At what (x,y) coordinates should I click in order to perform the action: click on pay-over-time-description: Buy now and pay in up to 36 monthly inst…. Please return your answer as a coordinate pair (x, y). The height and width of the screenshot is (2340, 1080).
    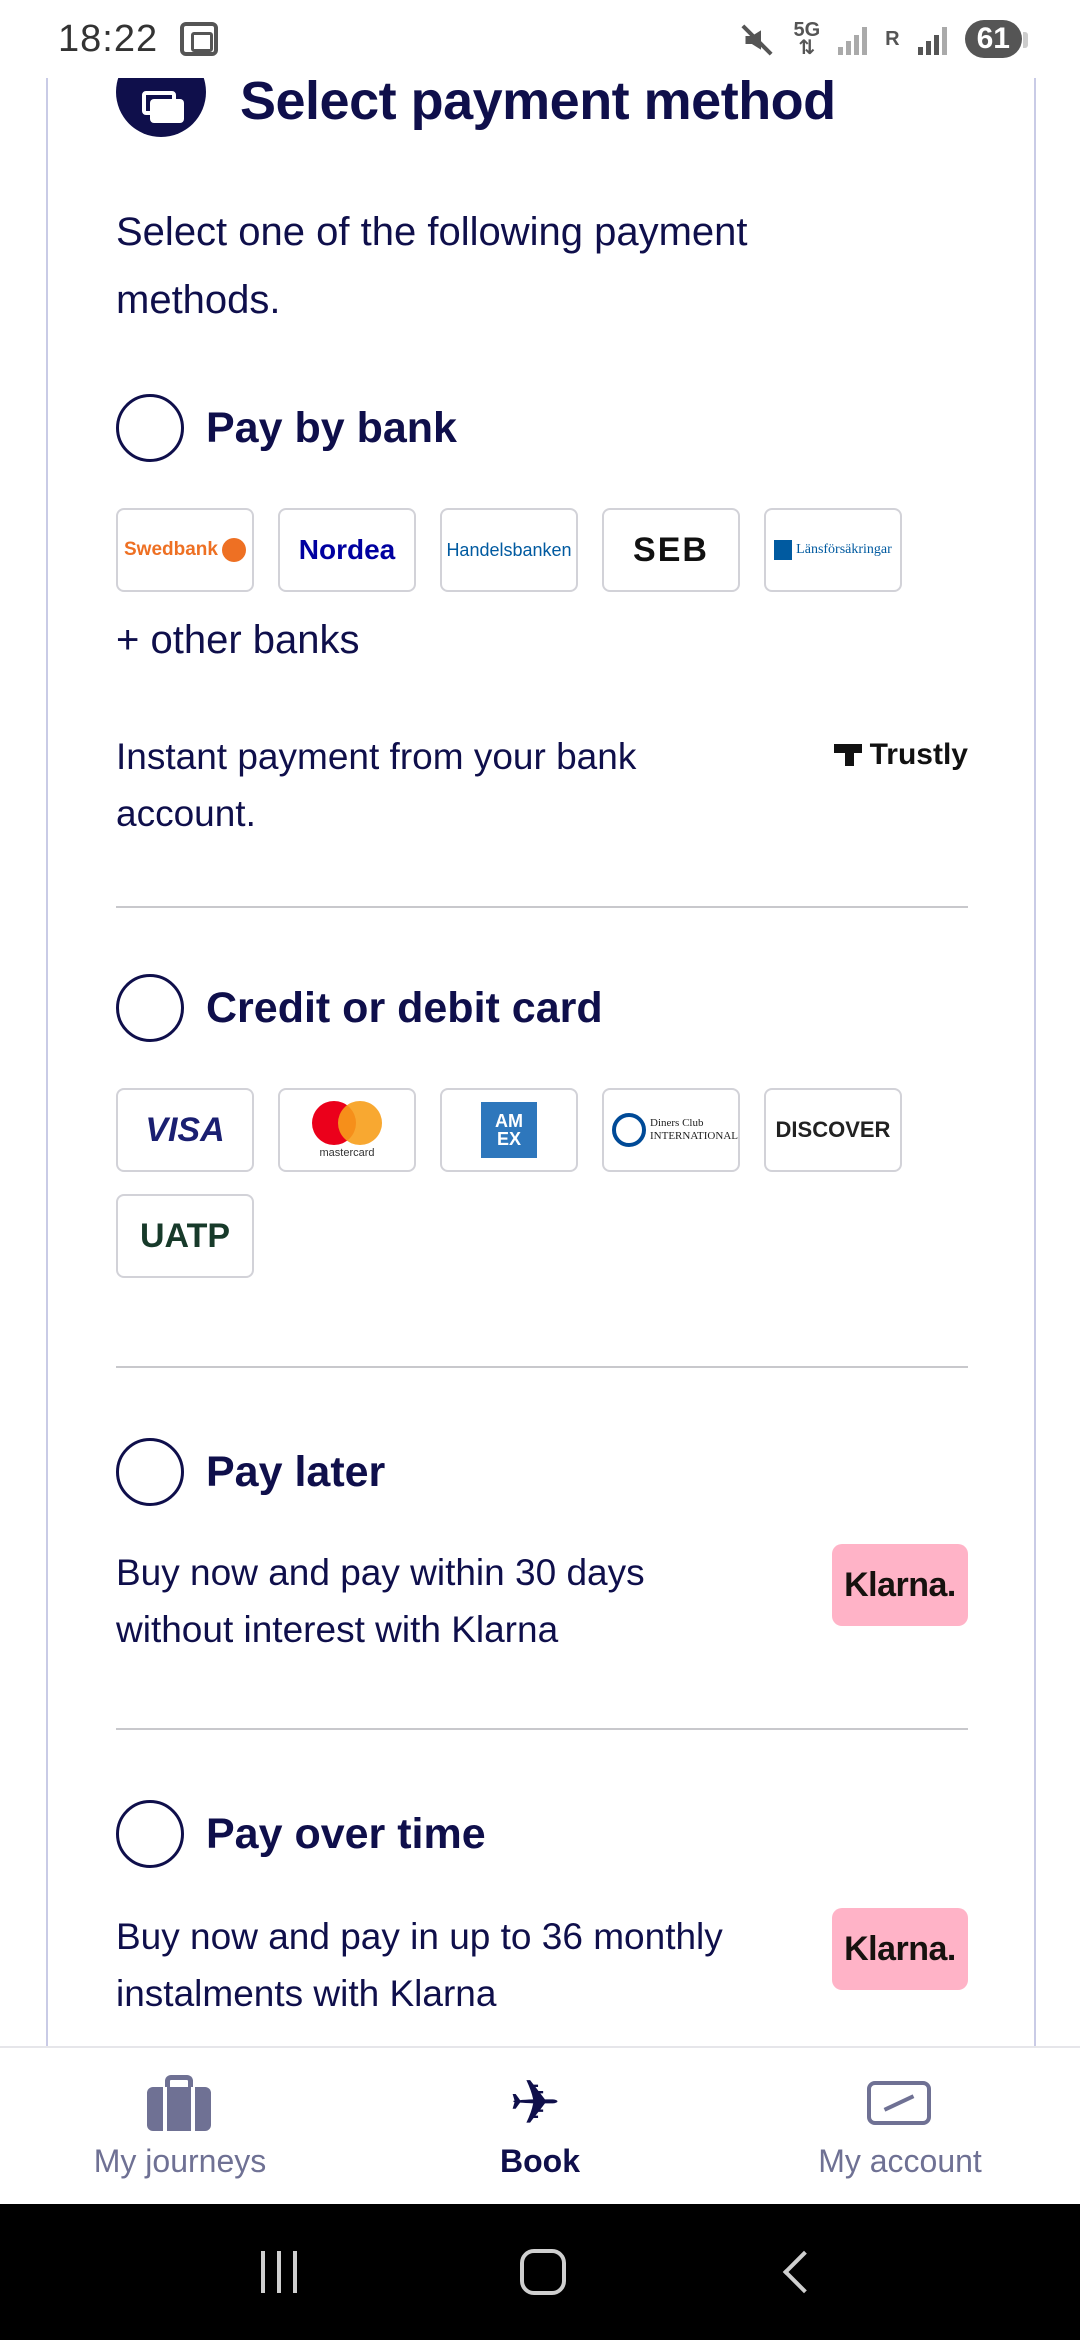
    Looking at the image, I should click on (419, 1965).